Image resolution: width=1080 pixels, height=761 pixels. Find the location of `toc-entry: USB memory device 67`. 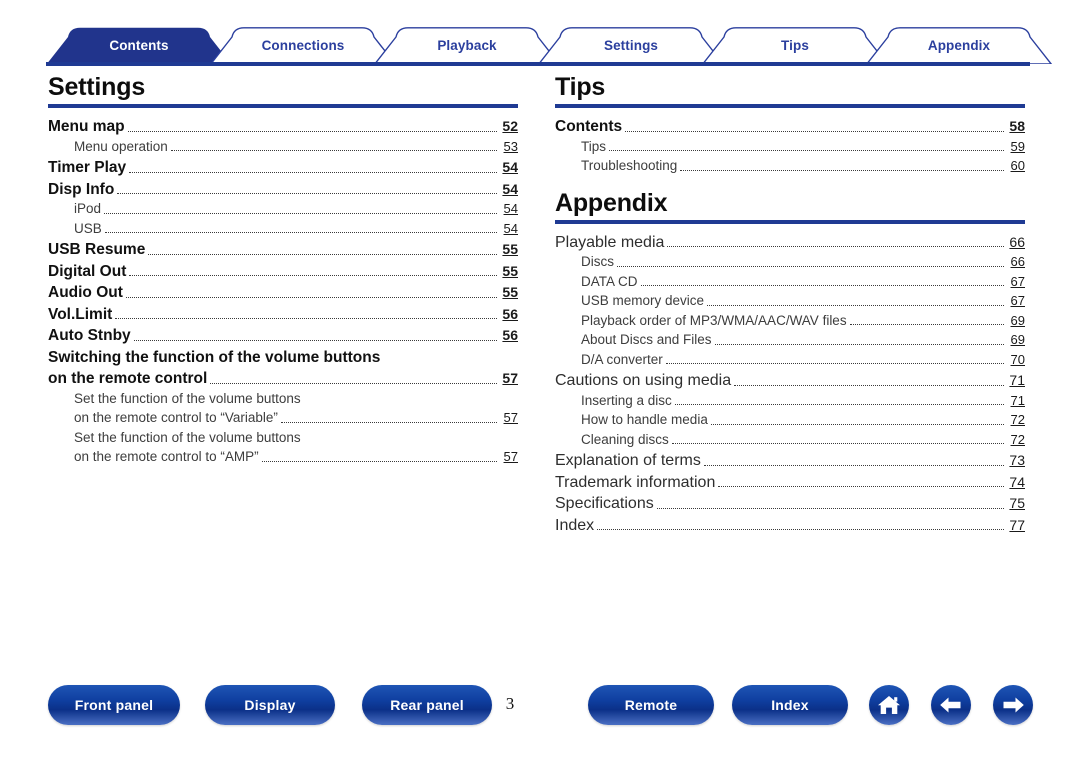

toc-entry: USB memory device 67 is located at coordinates (790, 301).